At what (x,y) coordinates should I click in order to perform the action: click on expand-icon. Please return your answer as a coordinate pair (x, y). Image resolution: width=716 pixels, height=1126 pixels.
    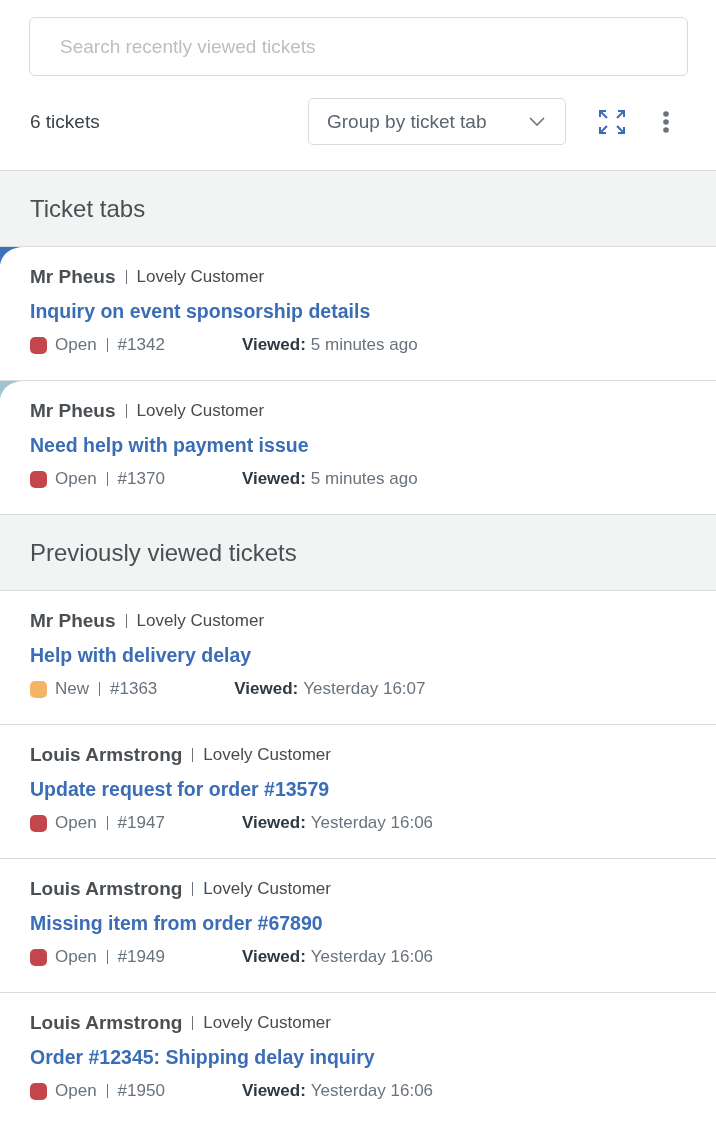
    Looking at the image, I should click on (612, 121).